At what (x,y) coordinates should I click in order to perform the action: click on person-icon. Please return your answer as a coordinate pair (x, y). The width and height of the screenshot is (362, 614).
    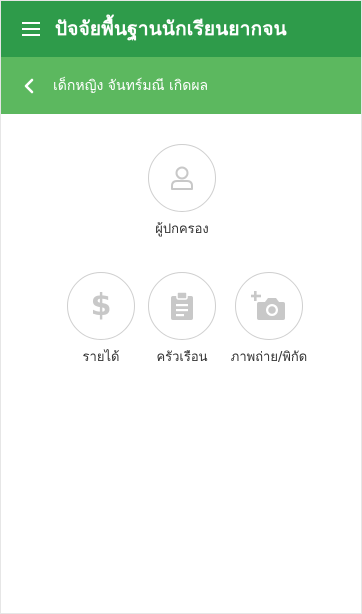
    Looking at the image, I should click on (182, 178).